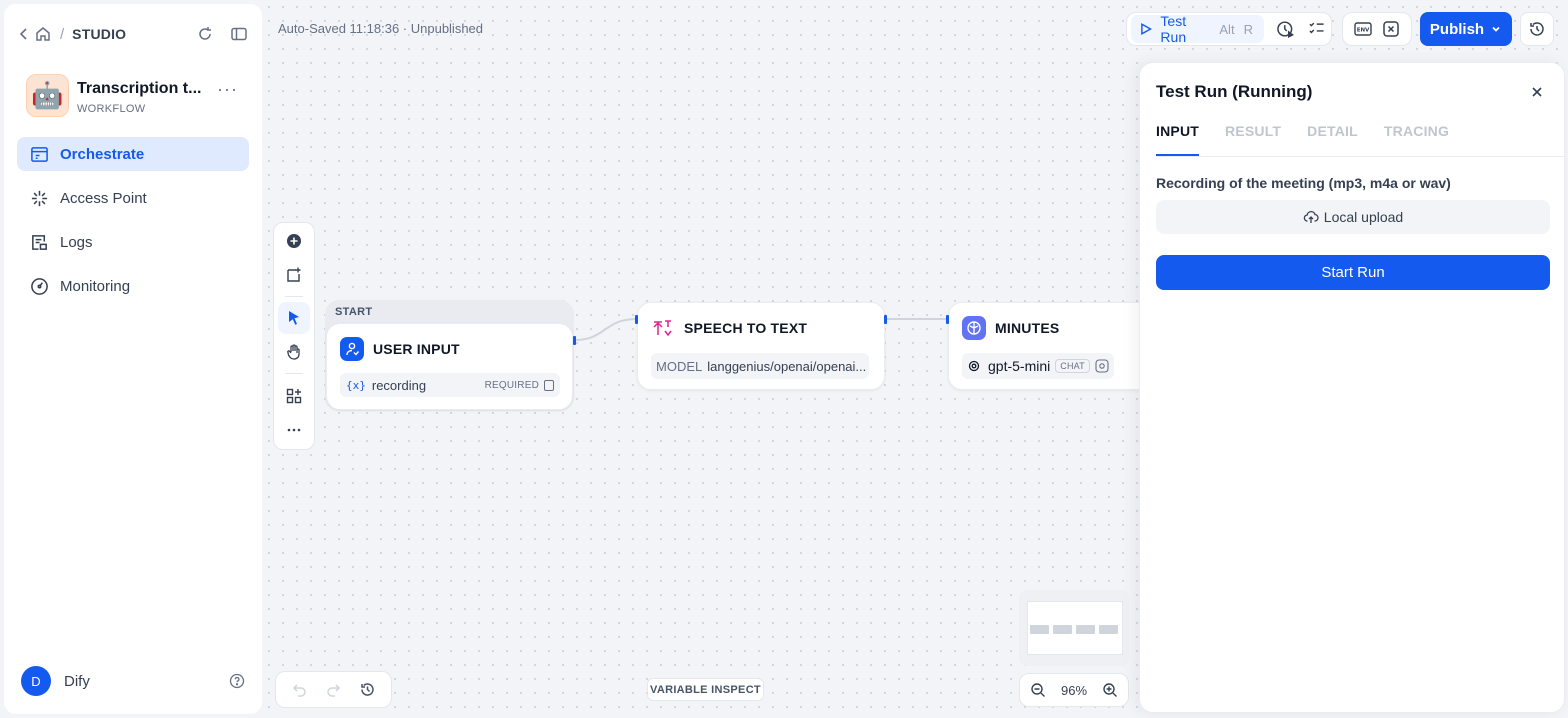  I want to click on node-header: SPEECH TO TEXT, so click(729, 328).